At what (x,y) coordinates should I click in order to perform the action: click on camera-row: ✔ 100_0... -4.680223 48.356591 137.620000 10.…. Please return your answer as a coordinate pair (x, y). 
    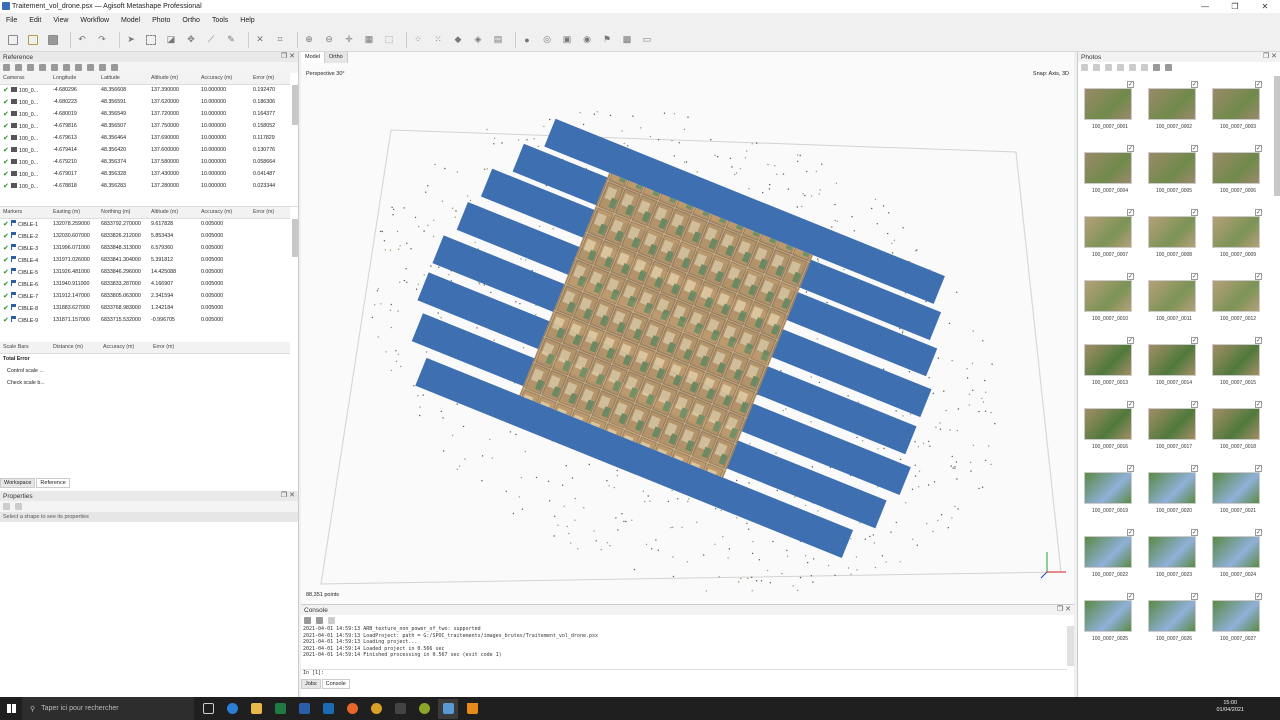
    Looking at the image, I should click on (145, 102).